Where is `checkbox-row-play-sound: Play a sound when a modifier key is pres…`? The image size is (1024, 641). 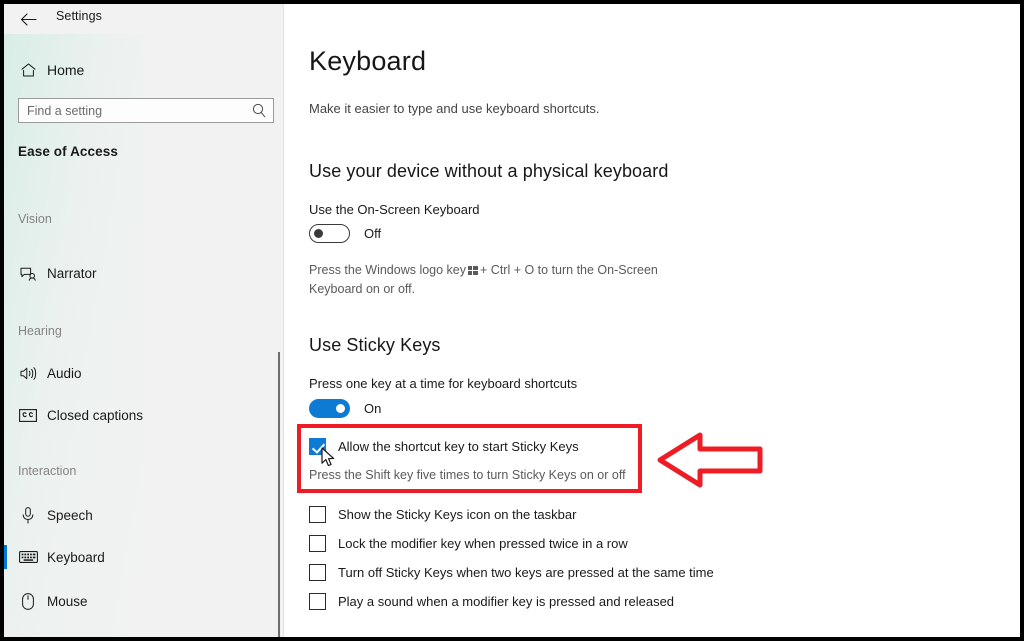
checkbox-row-play-sound: Play a sound when a modifier key is pres… is located at coordinates (491, 601).